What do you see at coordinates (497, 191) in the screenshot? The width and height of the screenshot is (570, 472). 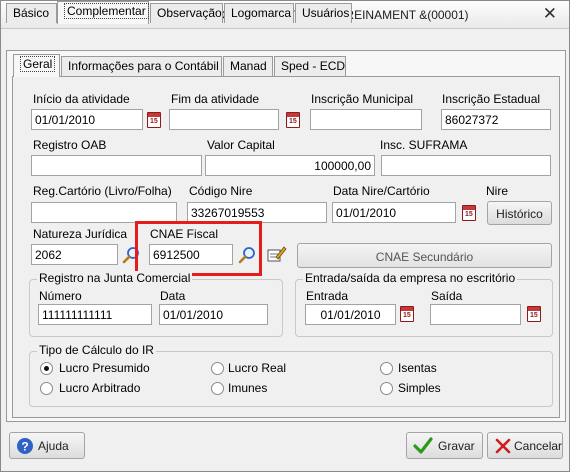 I see `nire-label: Nire` at bounding box center [497, 191].